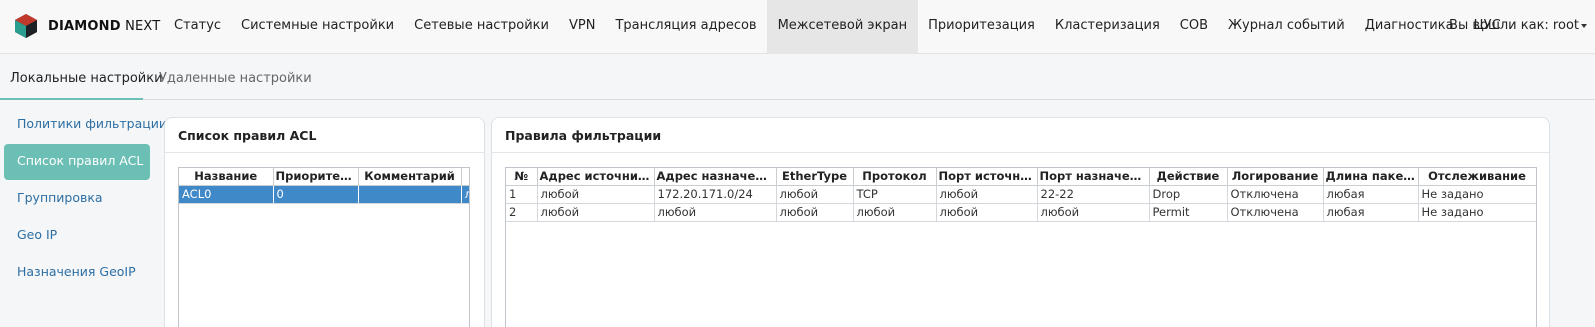  I want to click on column-header-ethertype: EtherType, so click(815, 177).